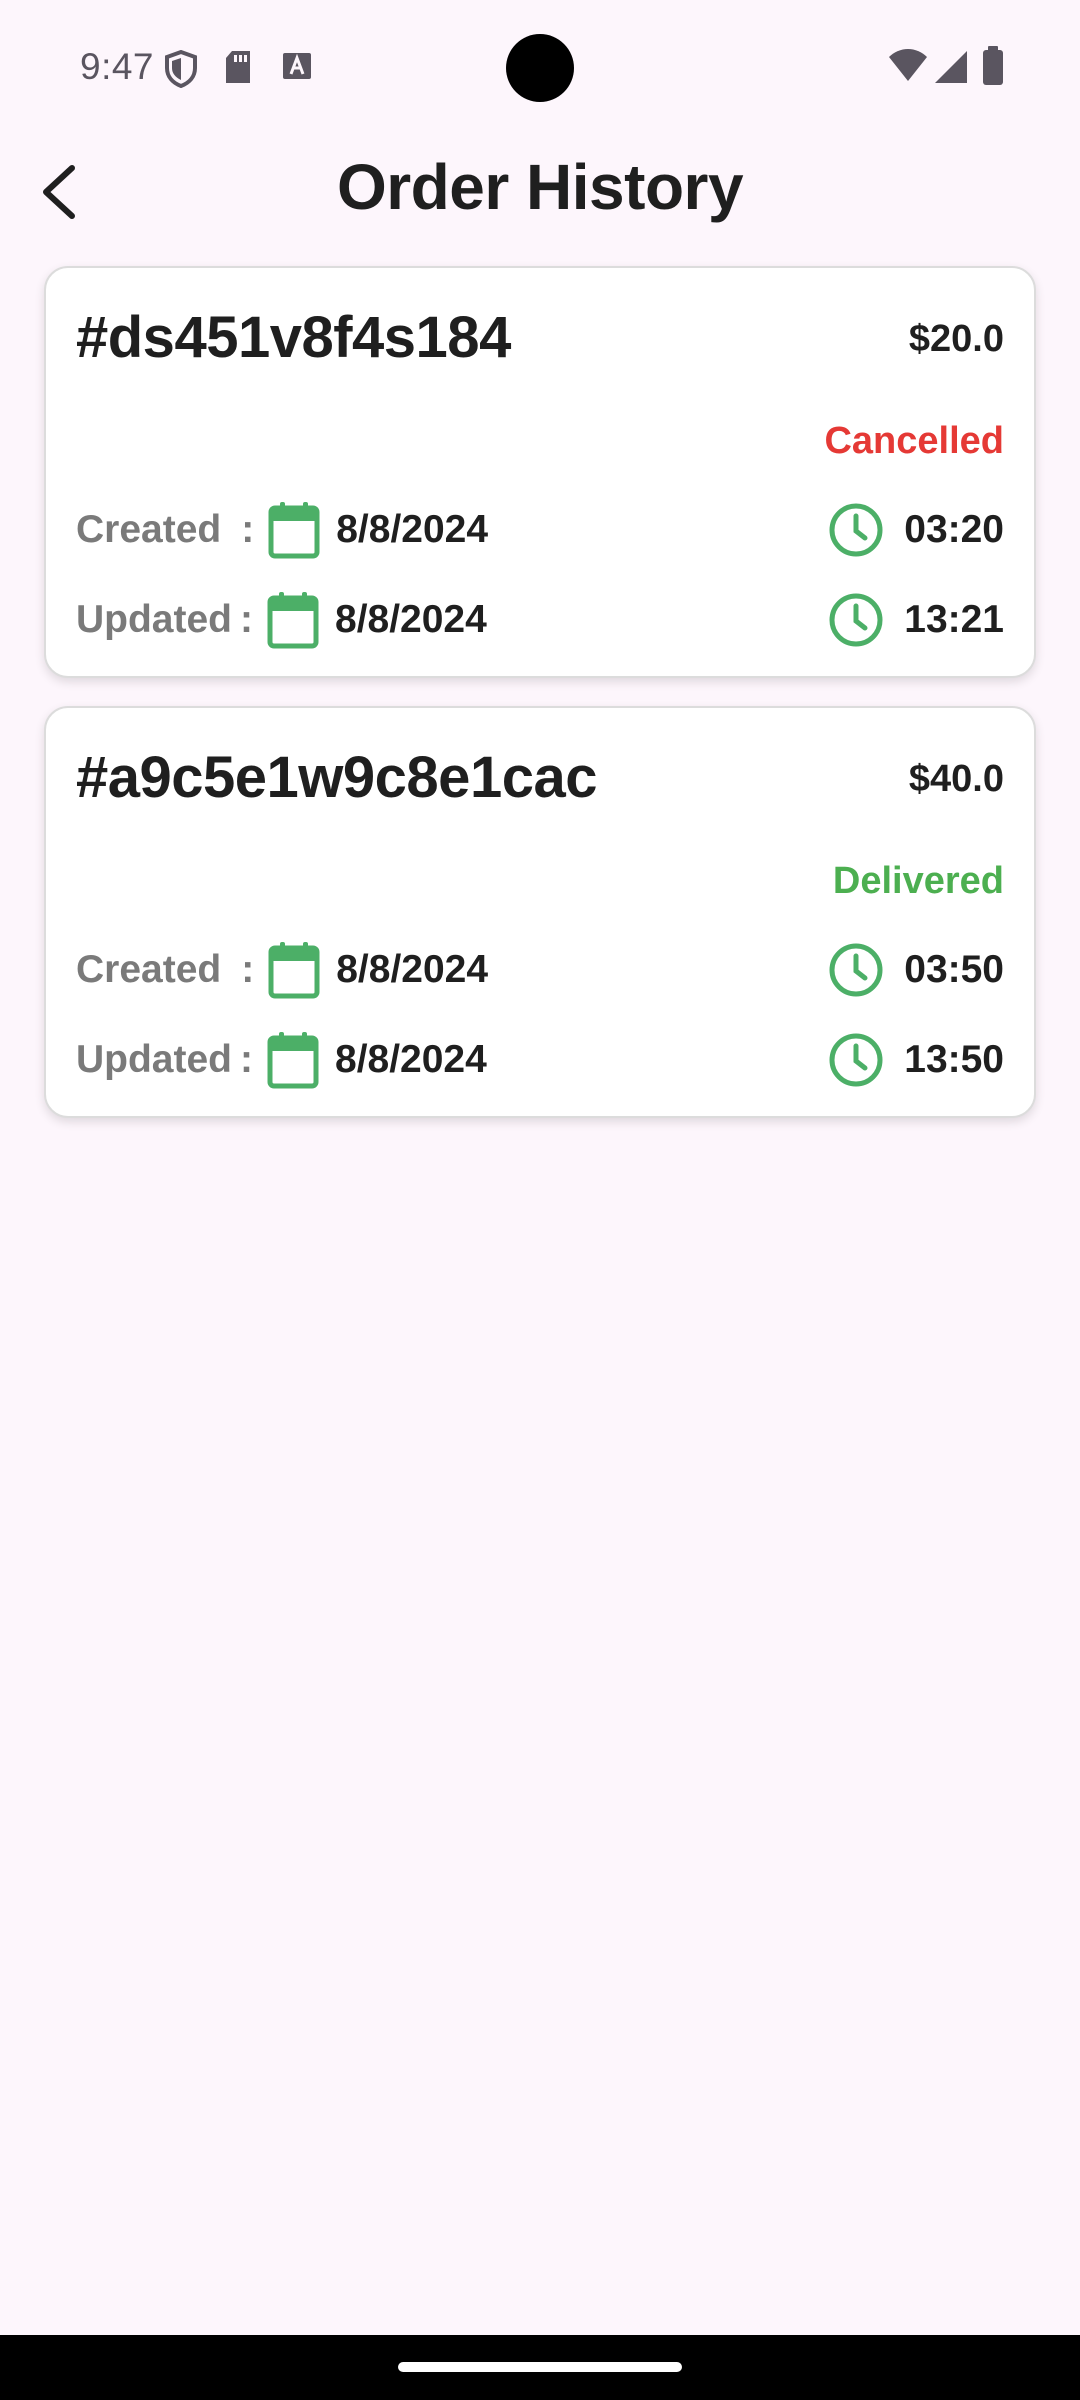 The height and width of the screenshot is (2400, 1080). What do you see at coordinates (954, 619) in the screenshot?
I see `updated-time: 13:21` at bounding box center [954, 619].